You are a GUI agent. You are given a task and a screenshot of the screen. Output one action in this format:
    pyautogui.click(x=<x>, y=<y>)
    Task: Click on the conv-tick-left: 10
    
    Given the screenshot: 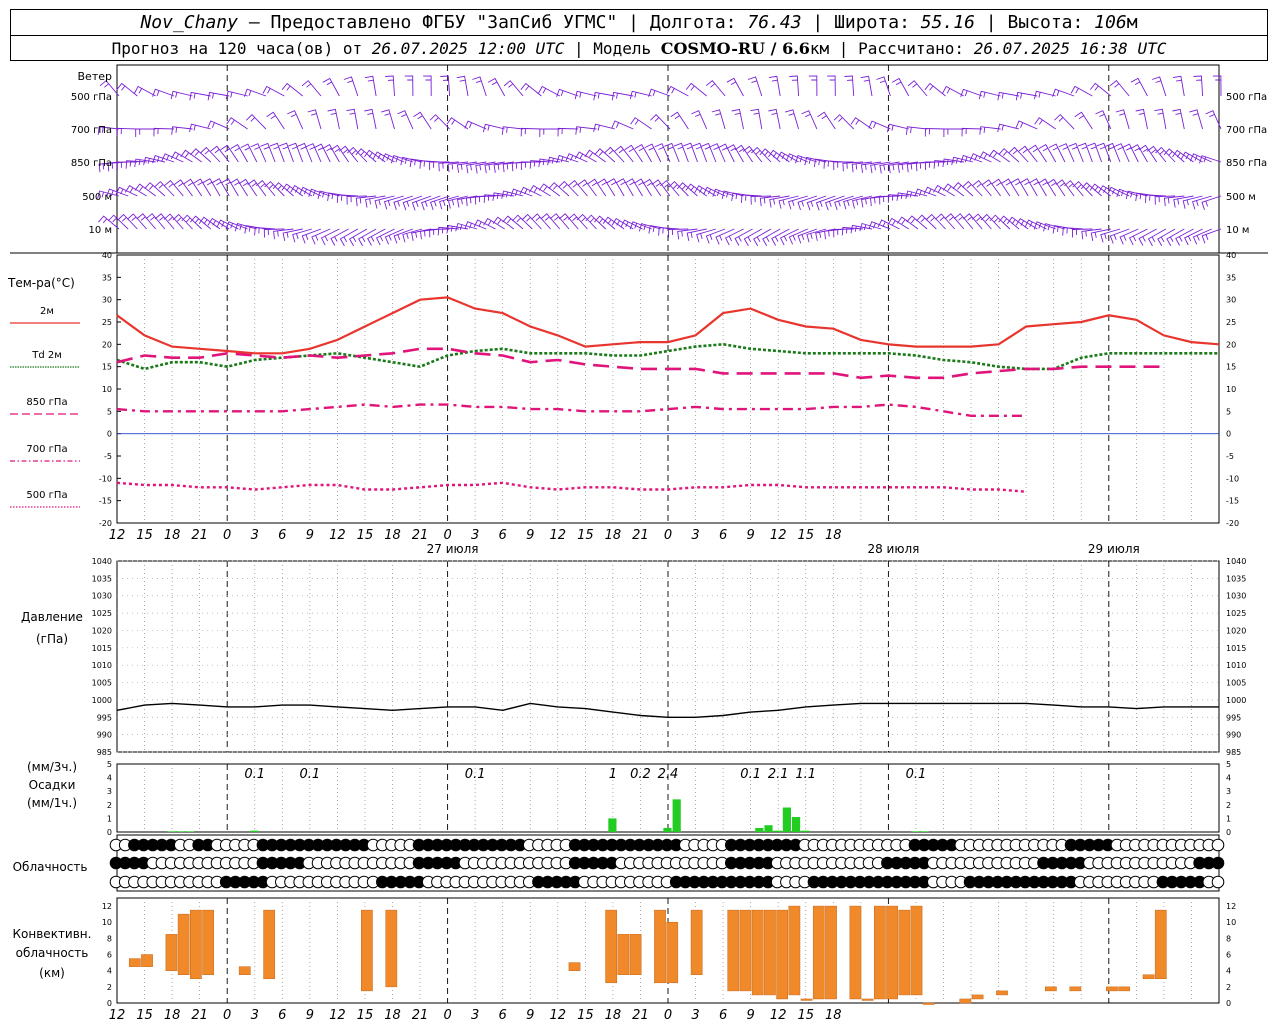 What is the action you would take?
    pyautogui.click(x=107, y=922)
    